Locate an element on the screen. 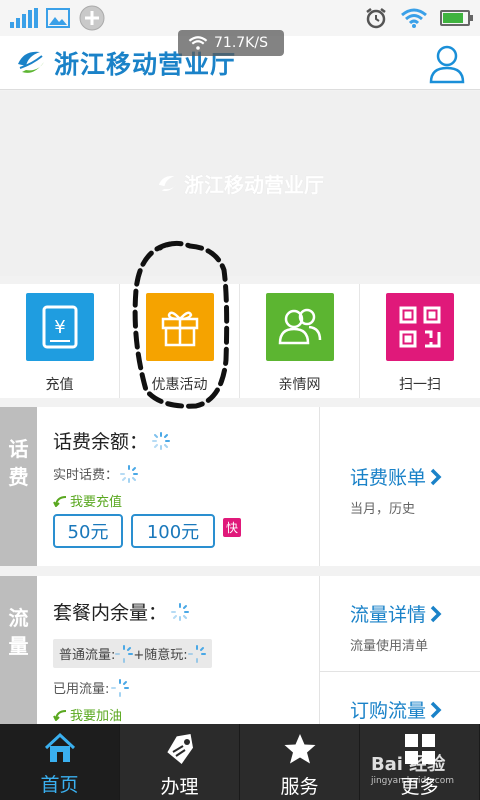 This screenshot has width=480, height=800. realtime-fee-label: 实时话费： is located at coordinates (86, 475).